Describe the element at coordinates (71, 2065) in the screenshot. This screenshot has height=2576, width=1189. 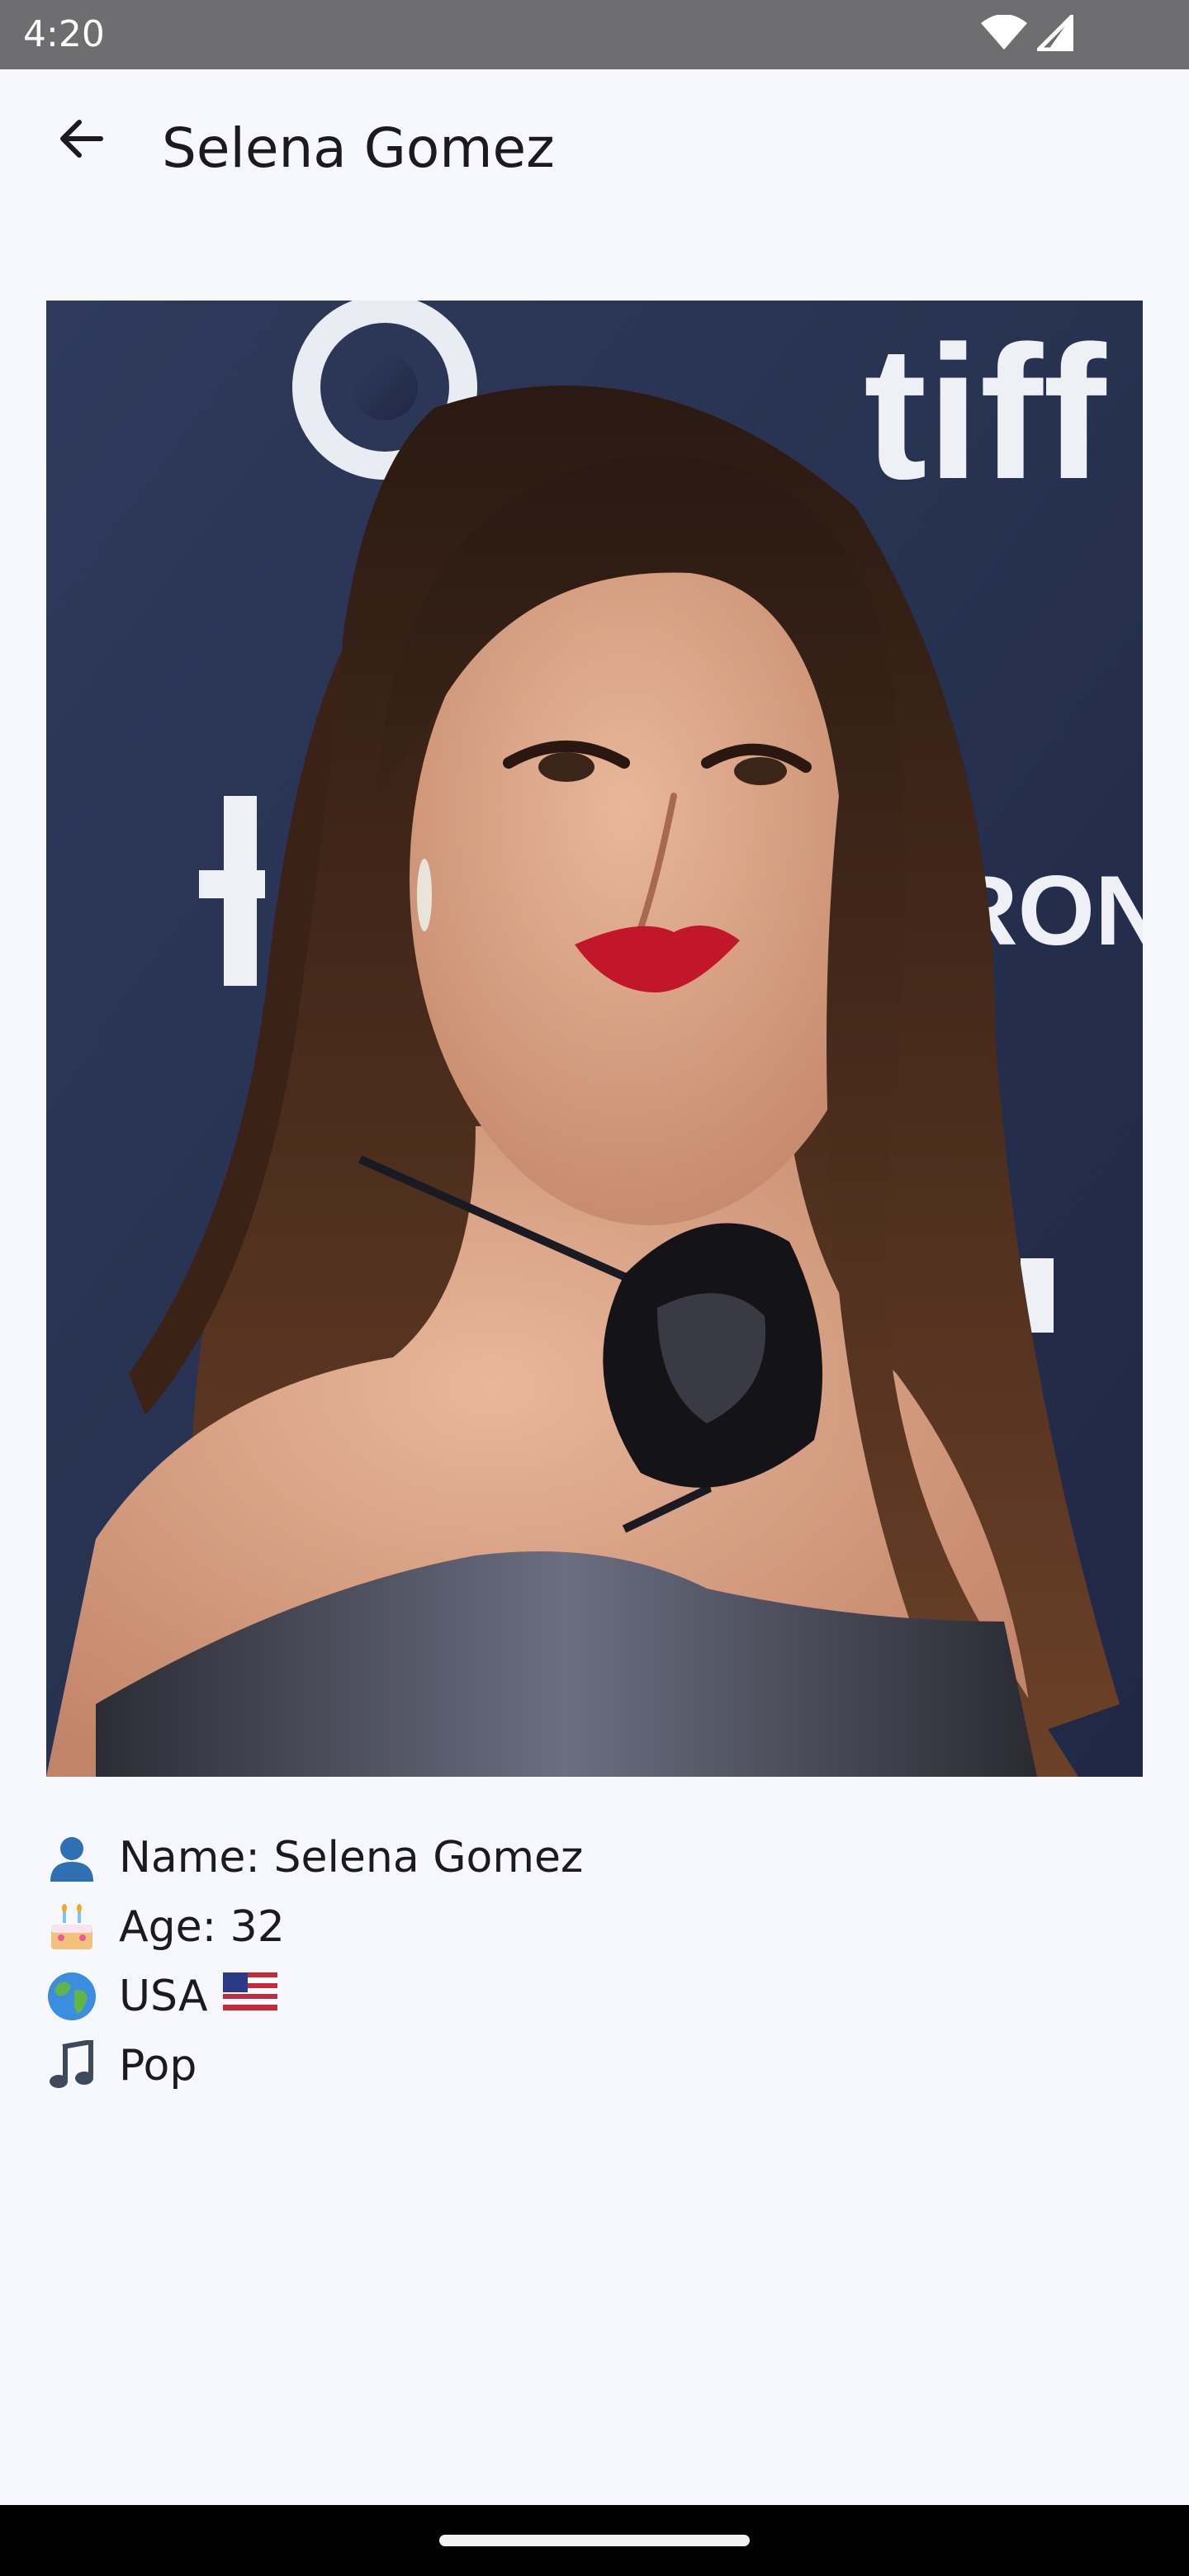
I see `music-note-icon` at that location.